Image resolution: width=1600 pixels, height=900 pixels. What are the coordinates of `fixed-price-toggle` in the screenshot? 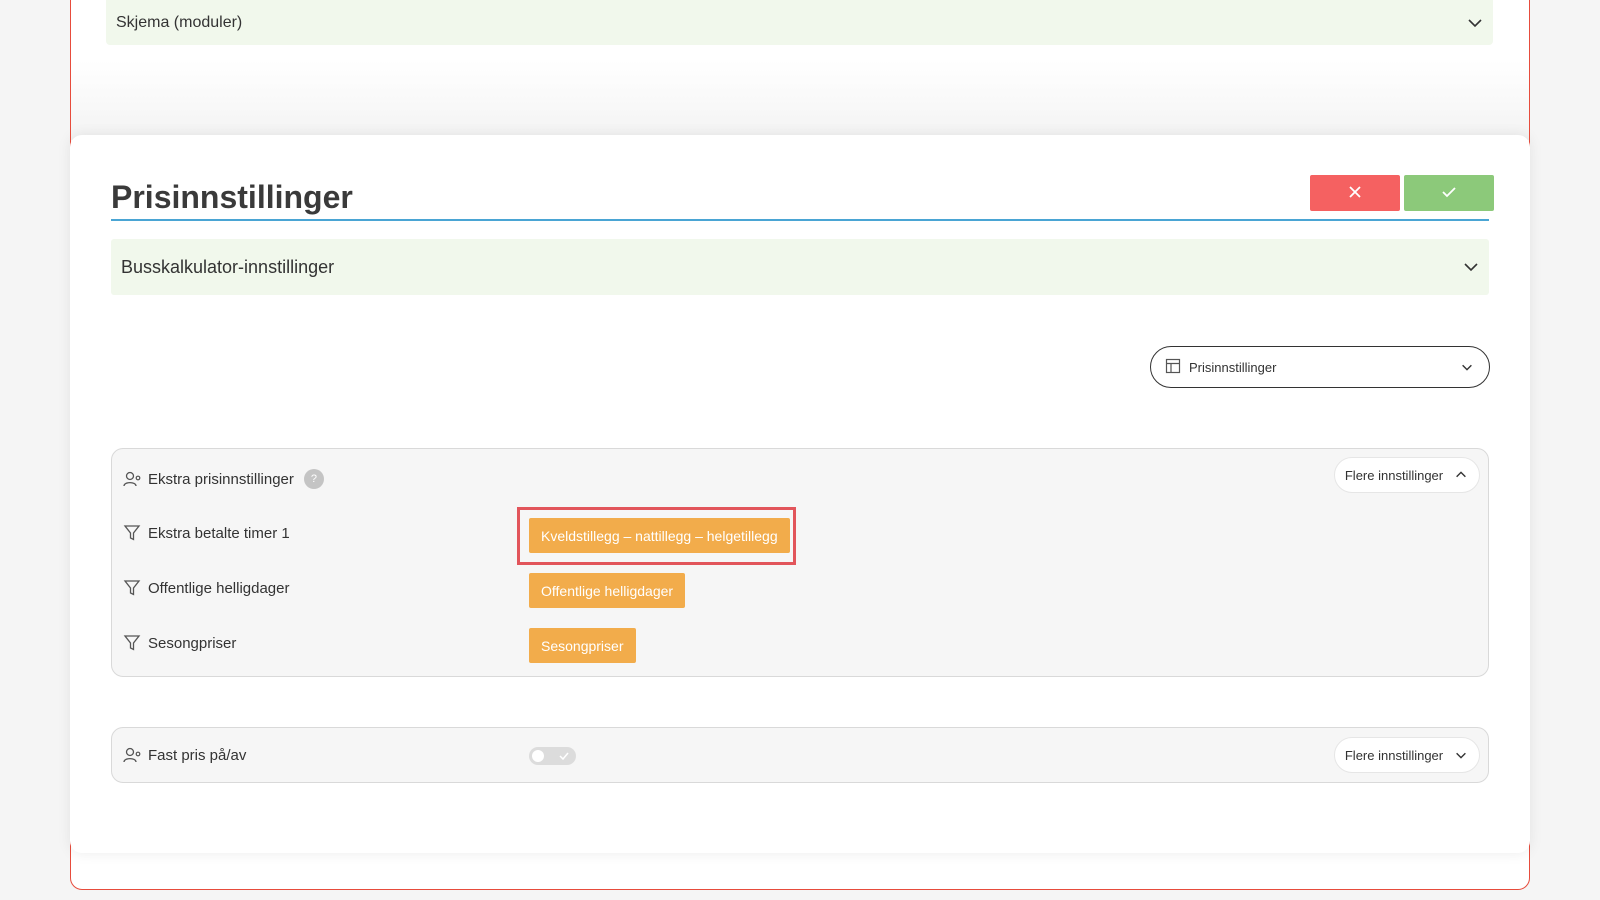 It's located at (552, 756).